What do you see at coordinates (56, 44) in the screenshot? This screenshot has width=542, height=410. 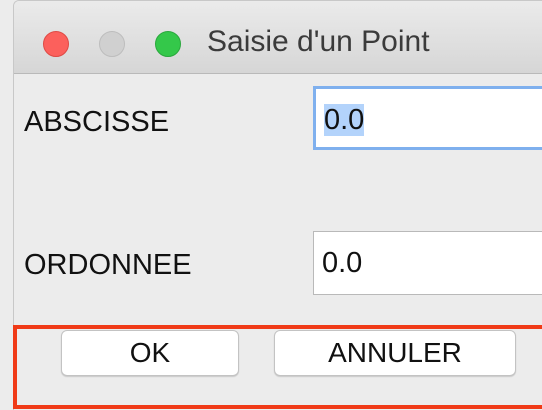 I see `close-window-button` at bounding box center [56, 44].